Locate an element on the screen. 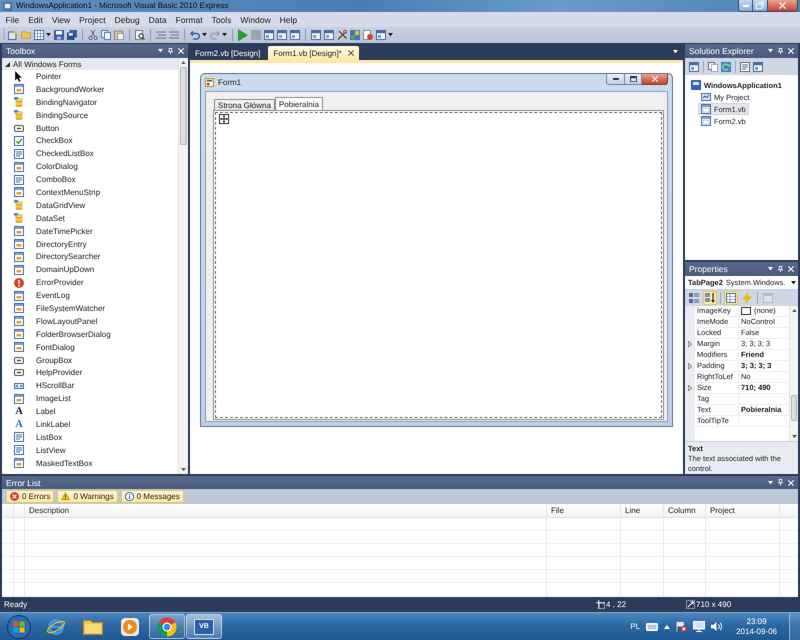  toolbox-item: BindingSource is located at coordinates (90, 115).